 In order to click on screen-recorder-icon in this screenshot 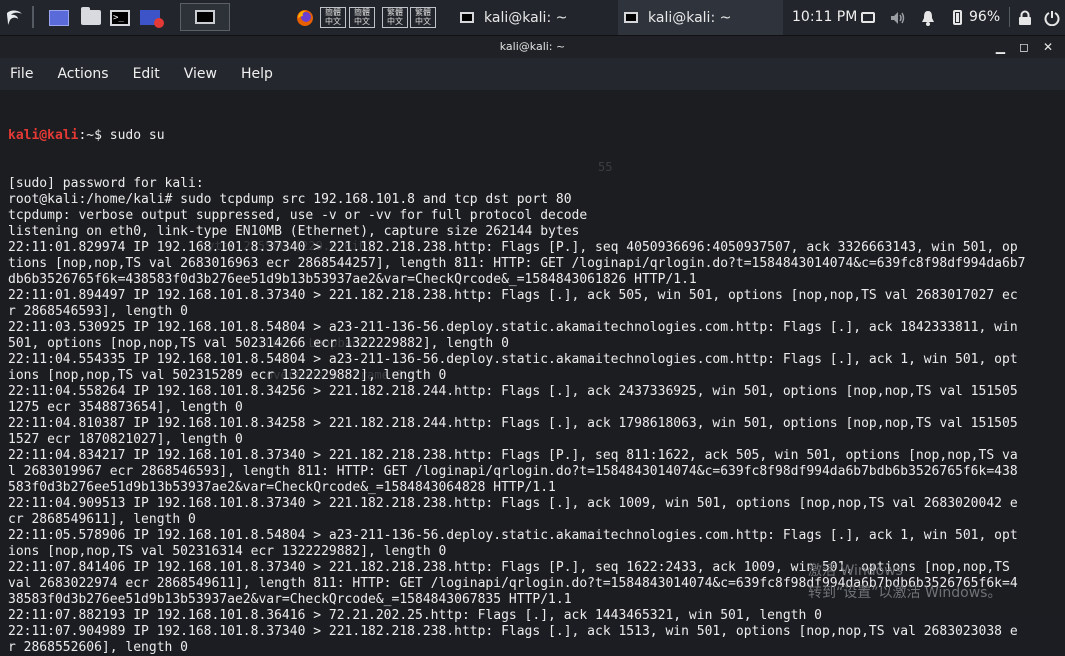, I will do `click(150, 17)`.